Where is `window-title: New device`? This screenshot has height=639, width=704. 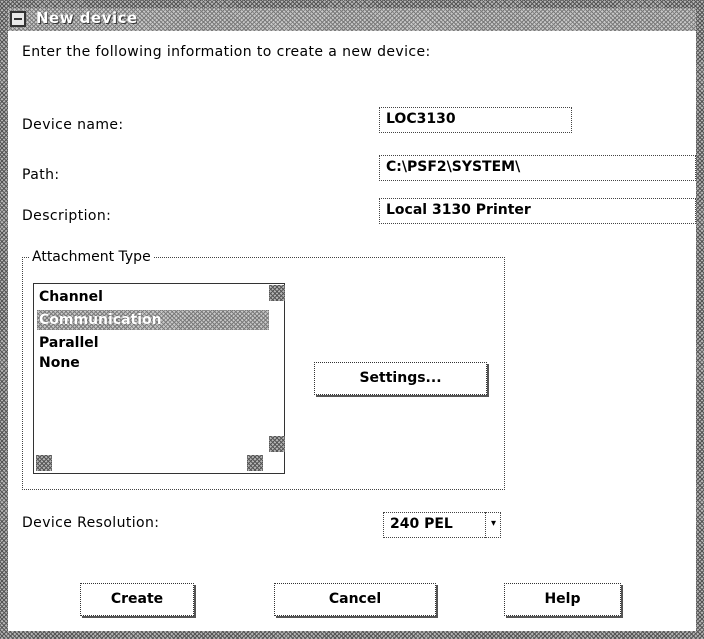
window-title: New device is located at coordinates (87, 18).